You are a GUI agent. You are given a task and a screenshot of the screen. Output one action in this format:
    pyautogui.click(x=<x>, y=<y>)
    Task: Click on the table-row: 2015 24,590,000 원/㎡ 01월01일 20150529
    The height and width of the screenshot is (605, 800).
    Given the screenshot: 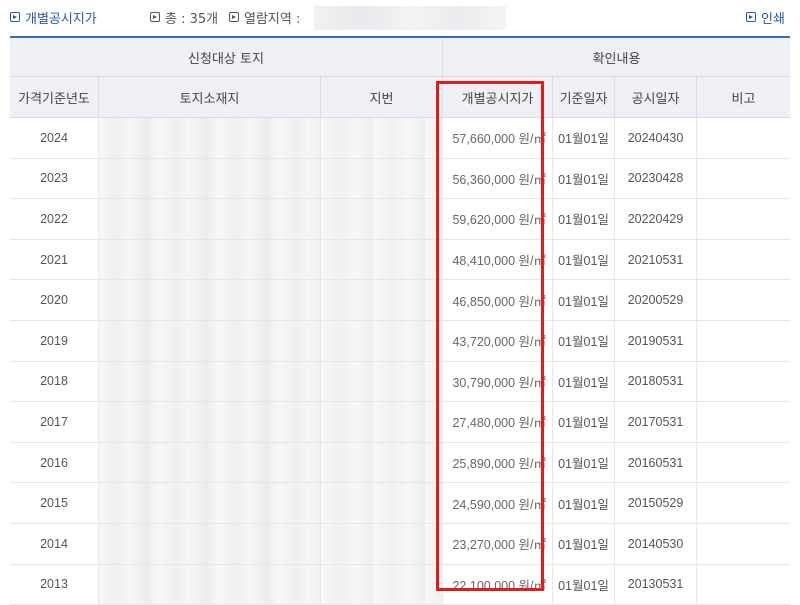 What is the action you would take?
    pyautogui.click(x=400, y=503)
    